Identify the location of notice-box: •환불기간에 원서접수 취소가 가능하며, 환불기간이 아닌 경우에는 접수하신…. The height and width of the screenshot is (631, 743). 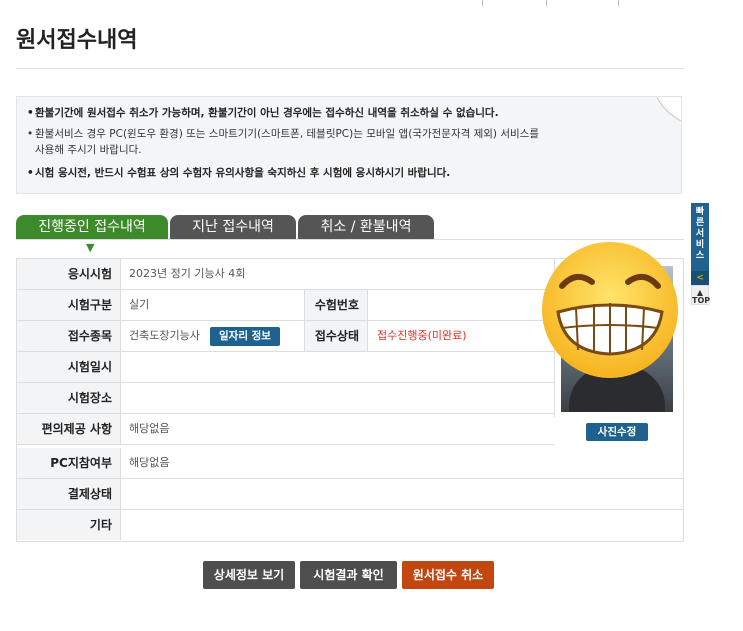
(349, 145).